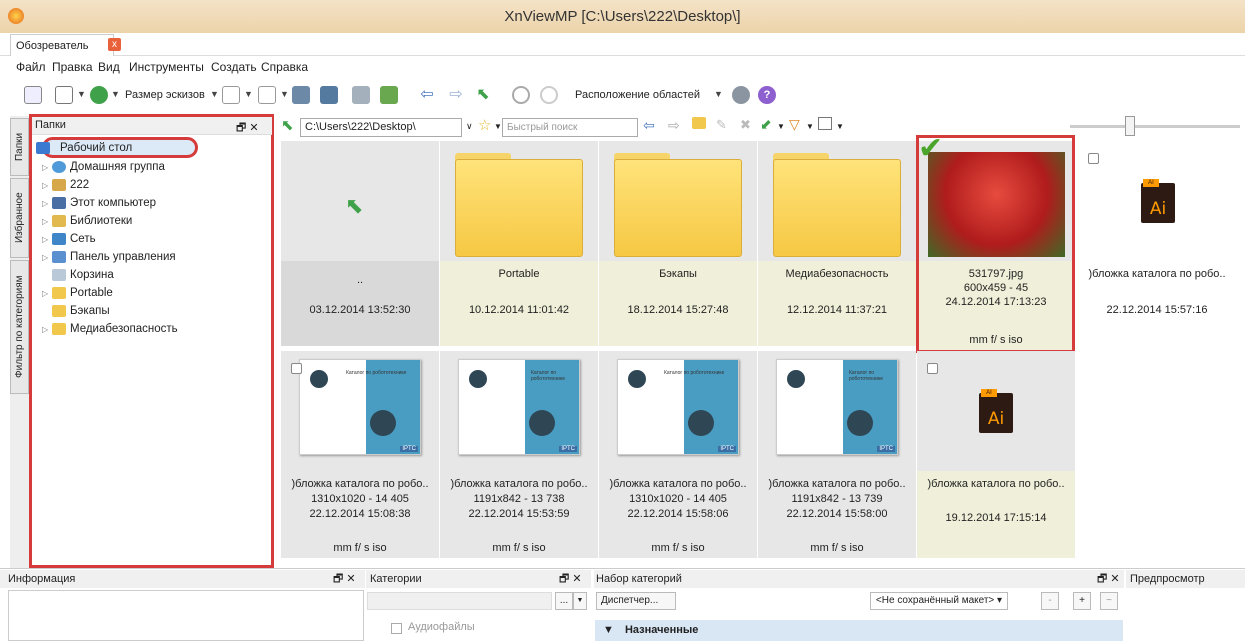 Image resolution: width=1245 pixels, height=641 pixels. What do you see at coordinates (766, 124) in the screenshot?
I see `sort-icon: ⬋` at bounding box center [766, 124].